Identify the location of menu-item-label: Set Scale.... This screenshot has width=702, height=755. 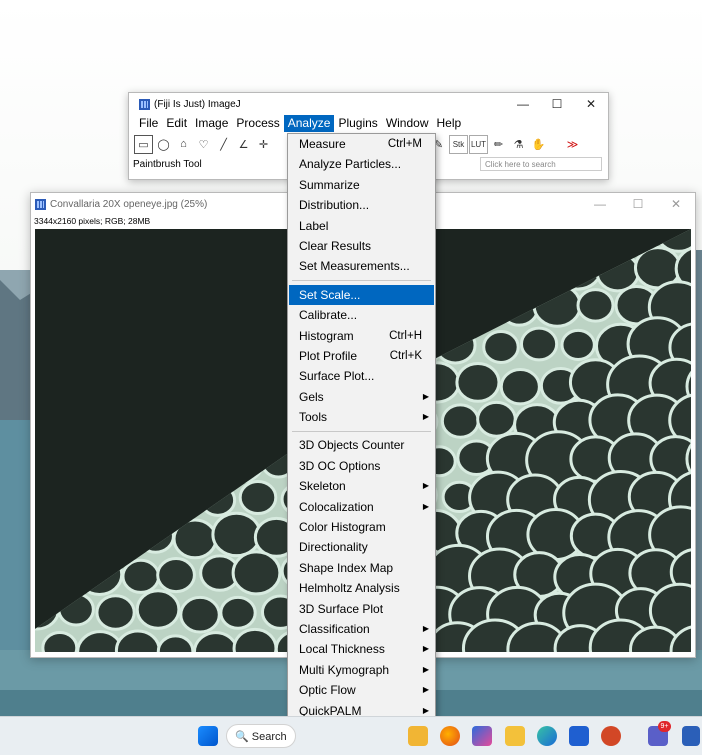
(330, 294).